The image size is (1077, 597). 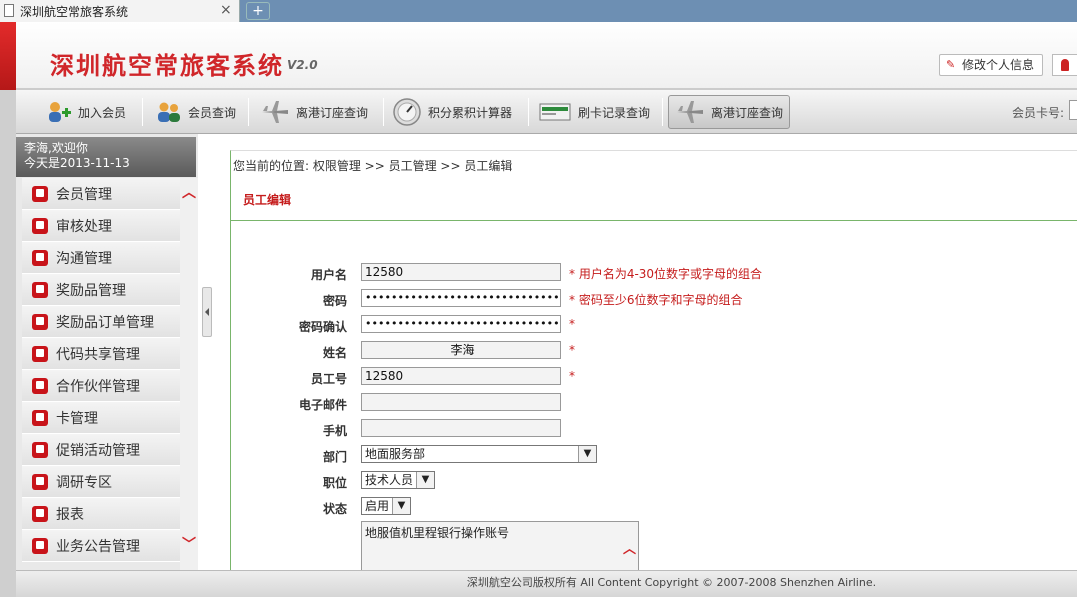 I want to click on position-label: 职位, so click(x=334, y=483).